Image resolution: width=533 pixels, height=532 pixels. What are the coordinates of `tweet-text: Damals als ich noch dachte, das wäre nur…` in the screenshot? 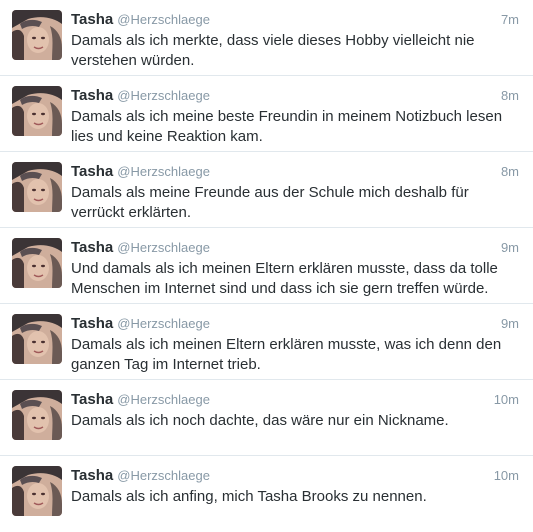 It's located at (260, 420).